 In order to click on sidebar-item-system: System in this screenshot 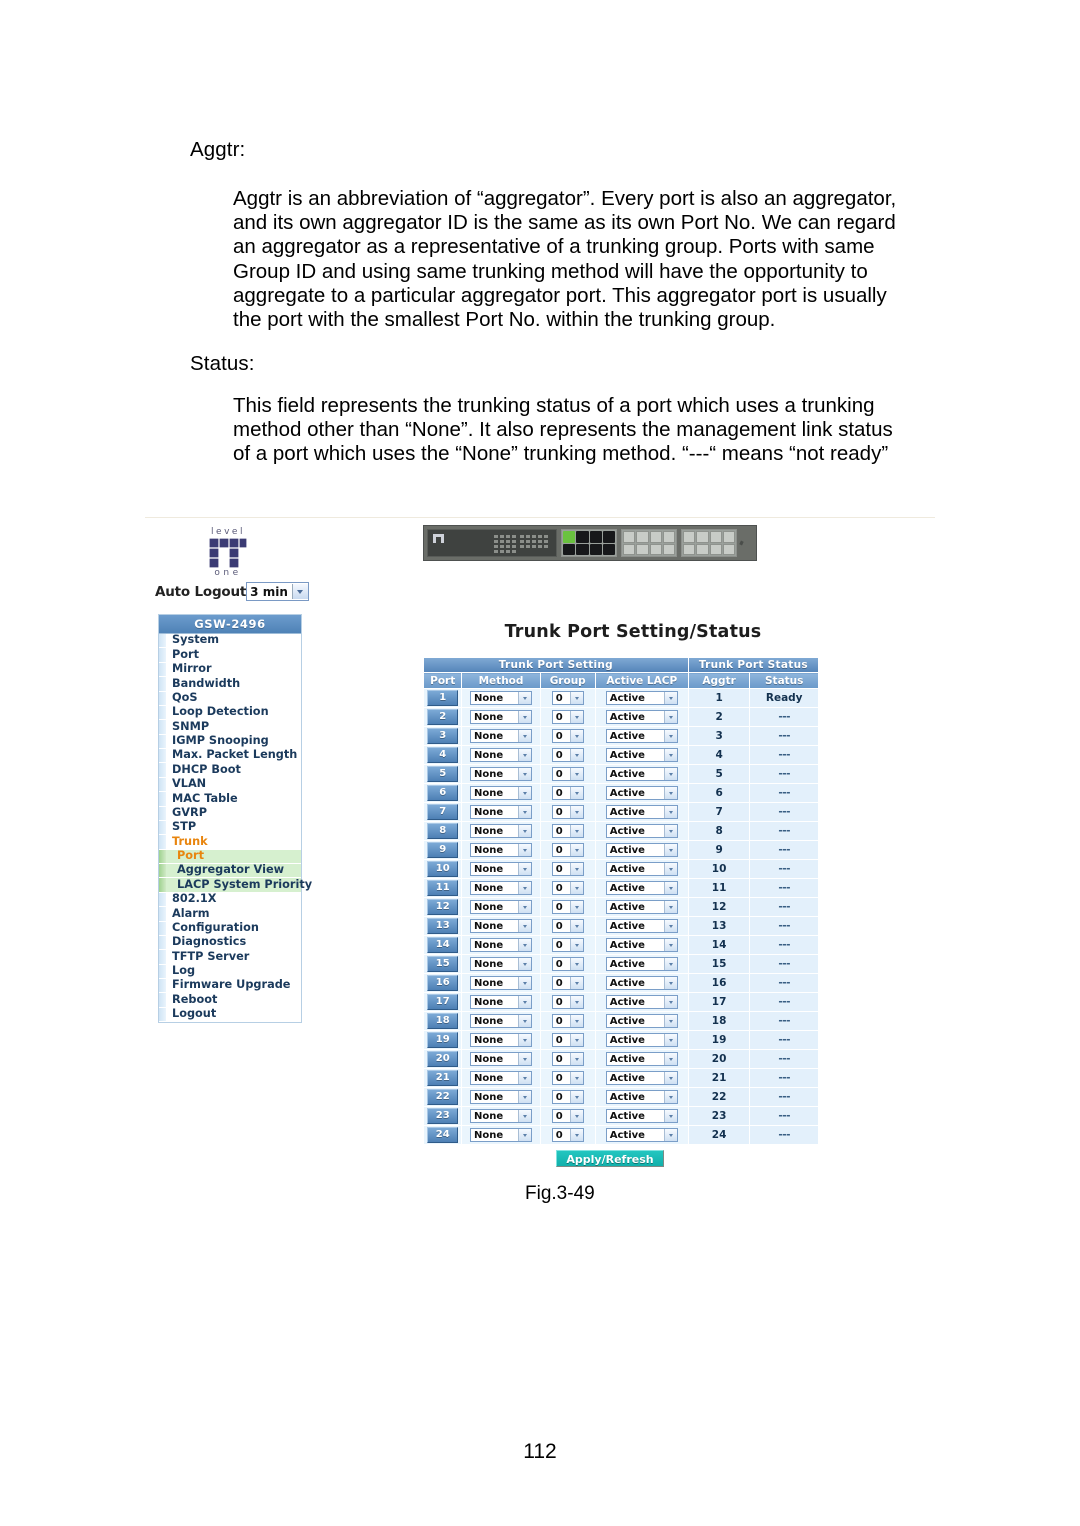, I will do `click(230, 641)`.